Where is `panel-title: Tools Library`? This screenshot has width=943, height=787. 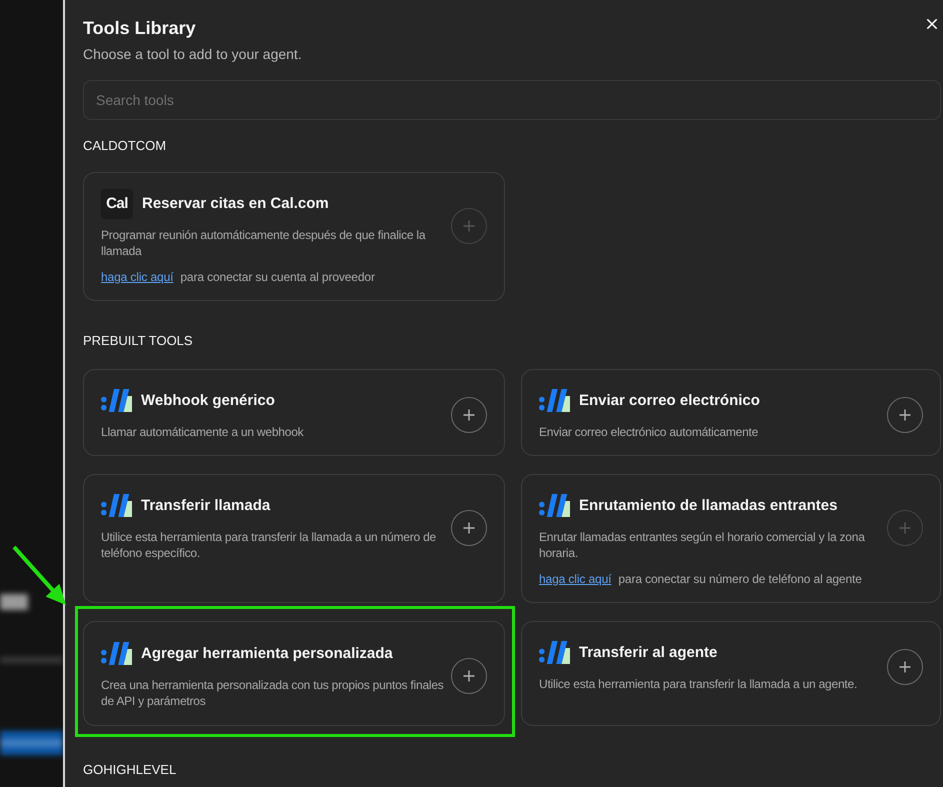 panel-title: Tools Library is located at coordinates (140, 28).